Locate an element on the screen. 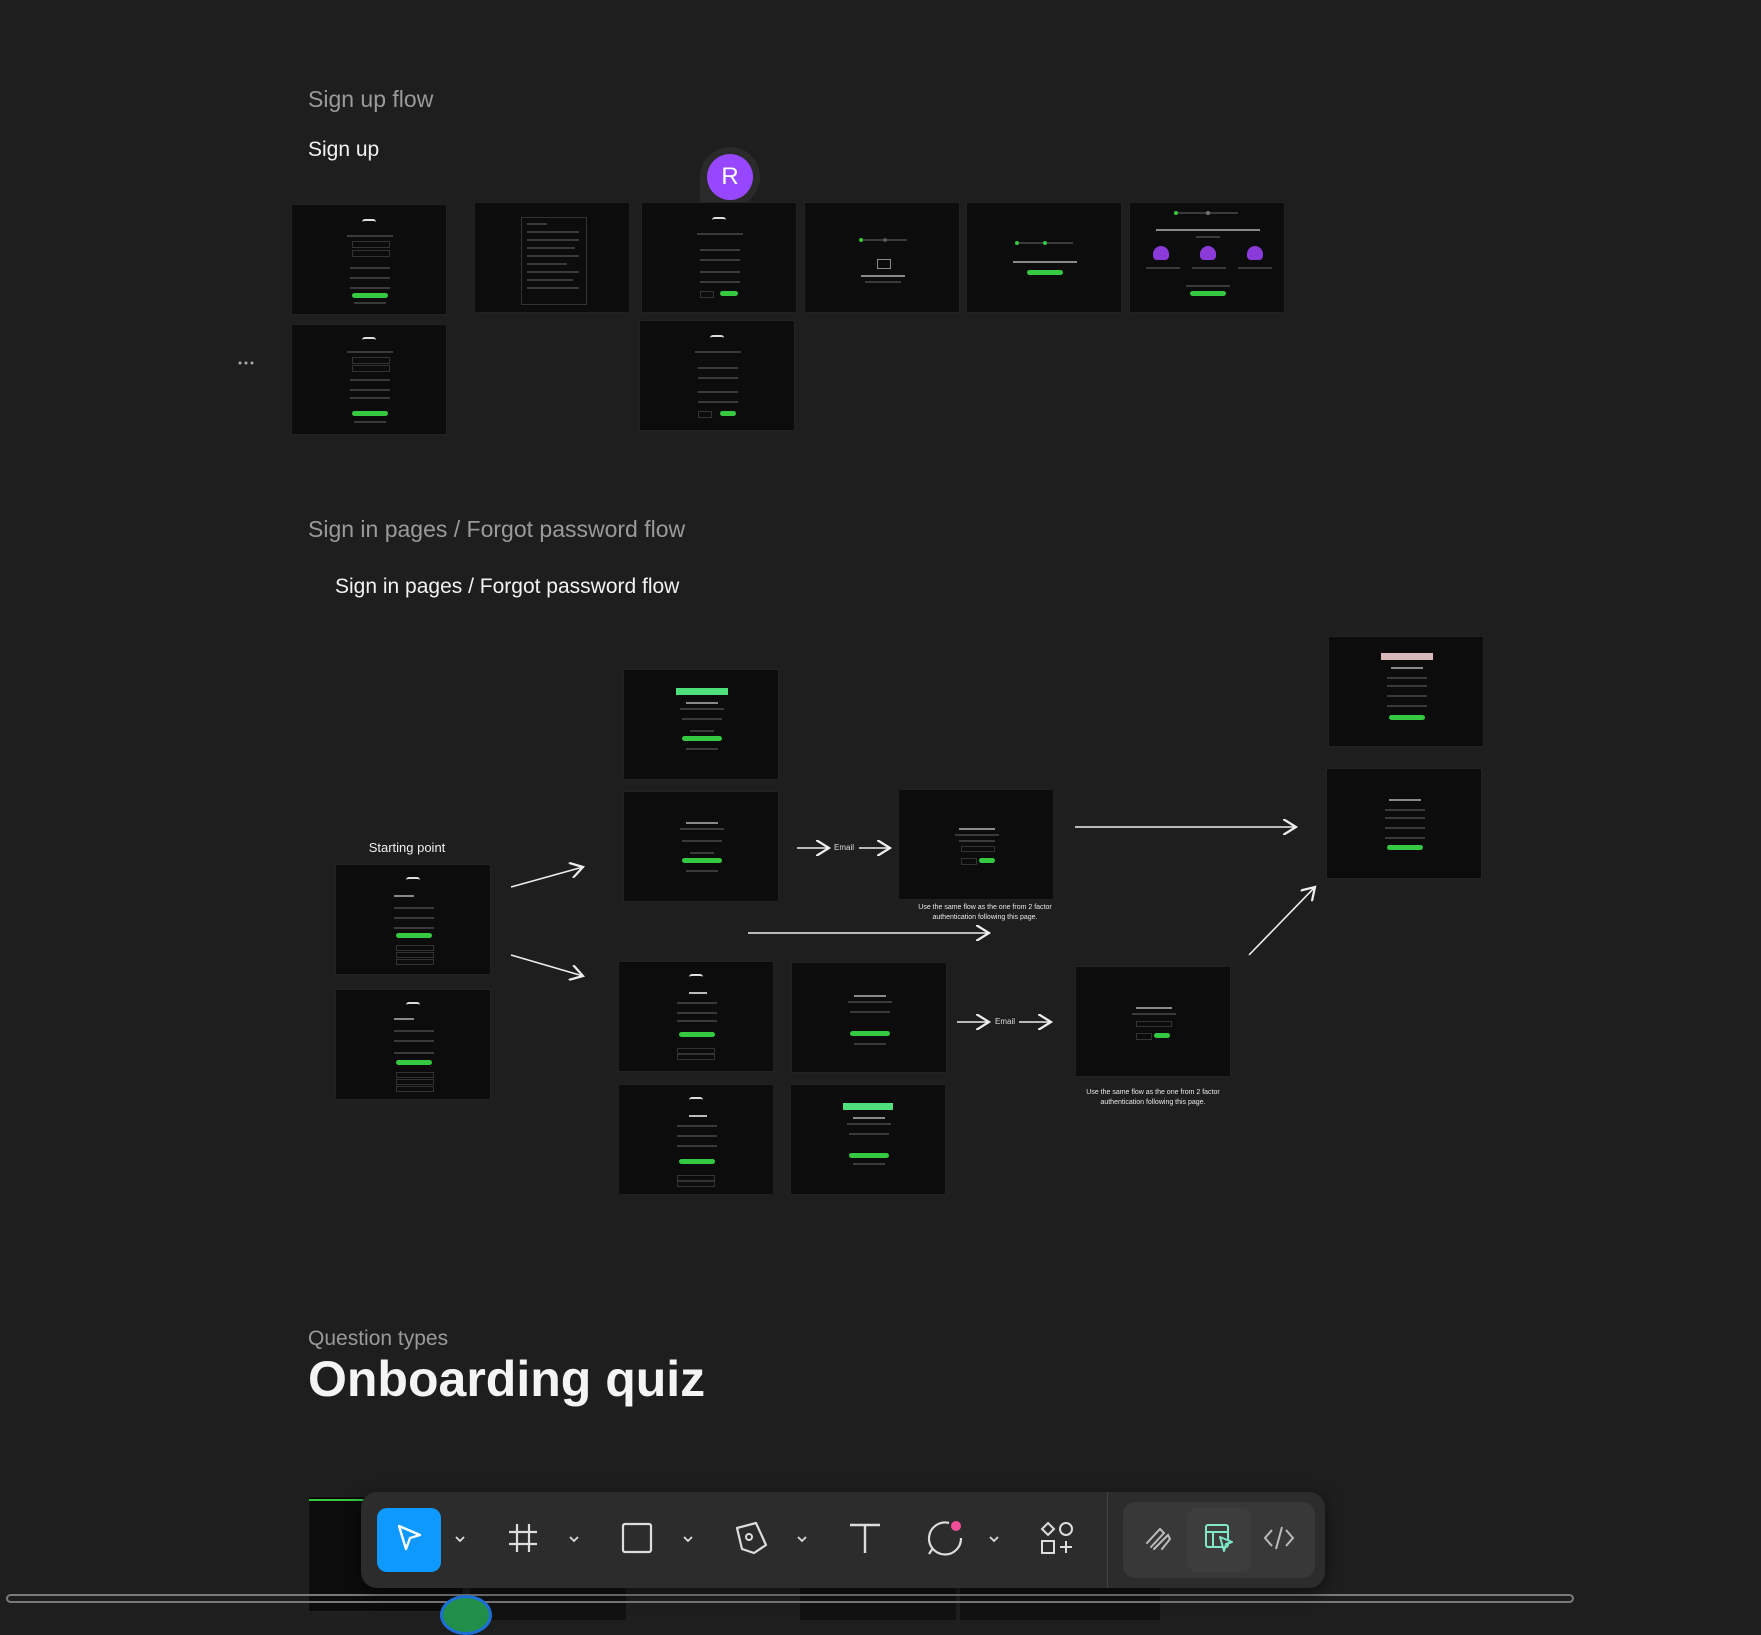  horizontal-scrollbar is located at coordinates (790, 1598).